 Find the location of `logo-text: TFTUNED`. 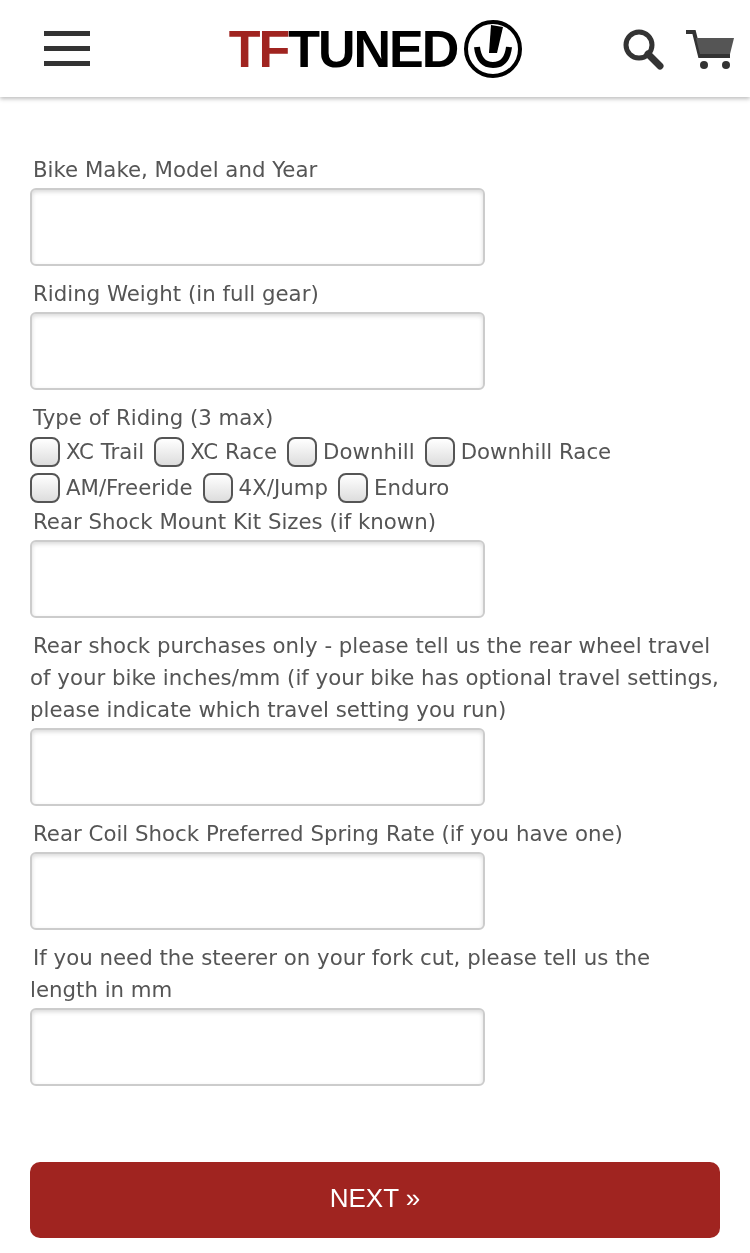

logo-text: TFTUNED is located at coordinates (343, 48).